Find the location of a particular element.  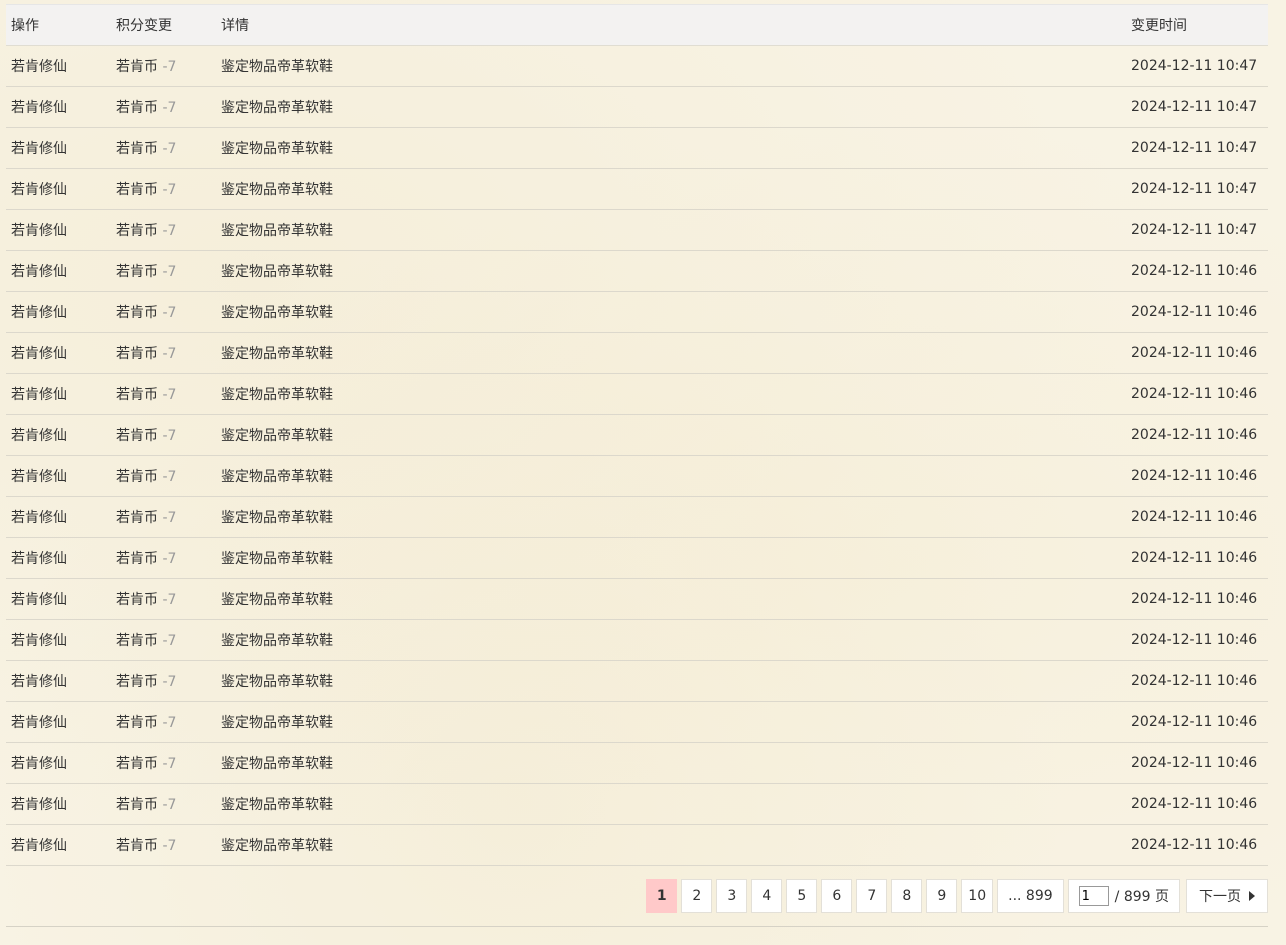

page-link-2: 2 is located at coordinates (697, 896).